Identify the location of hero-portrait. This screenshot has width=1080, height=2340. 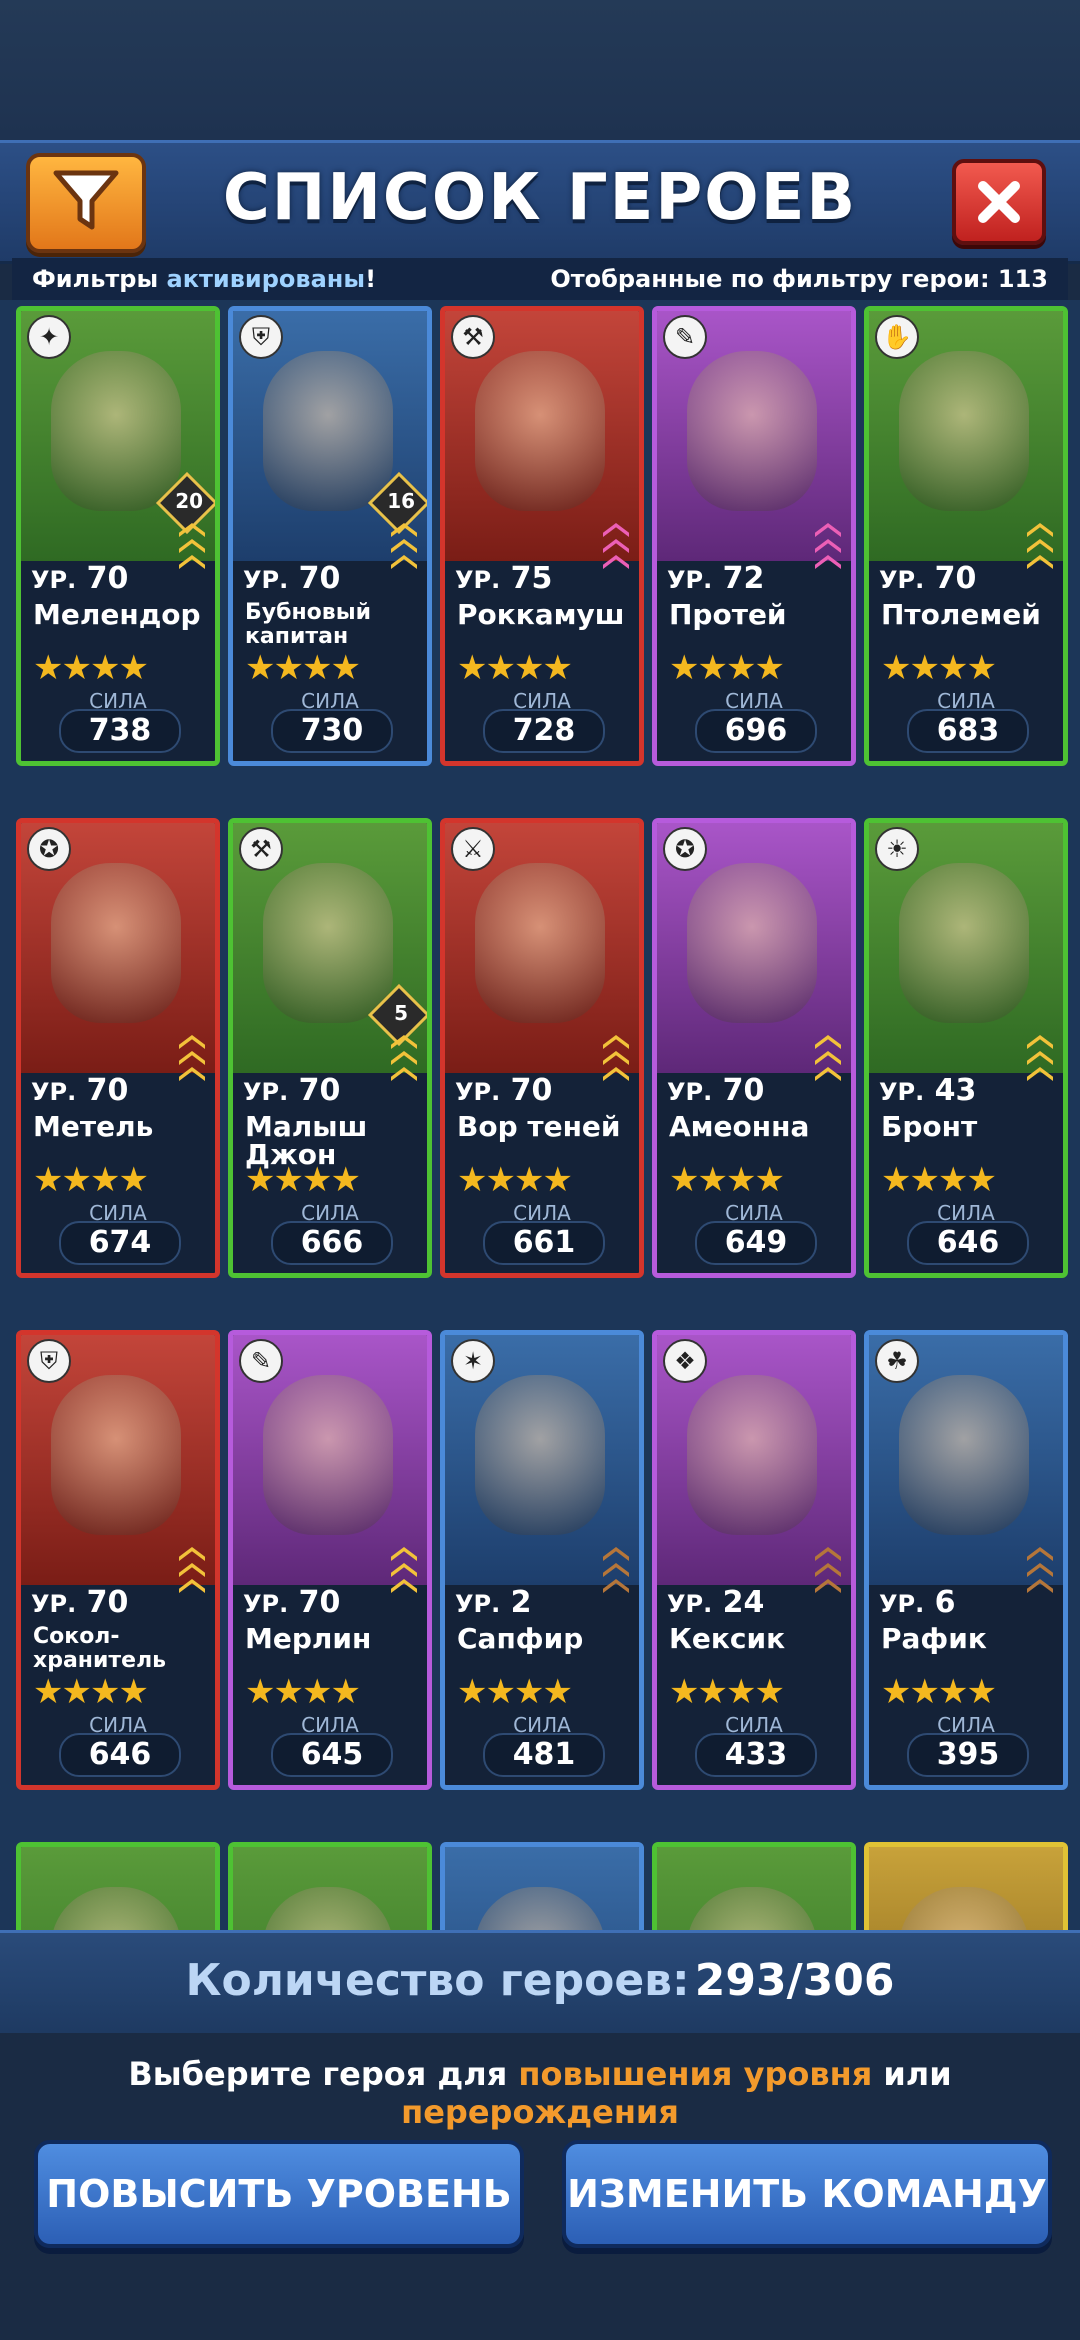
(542, 1888).